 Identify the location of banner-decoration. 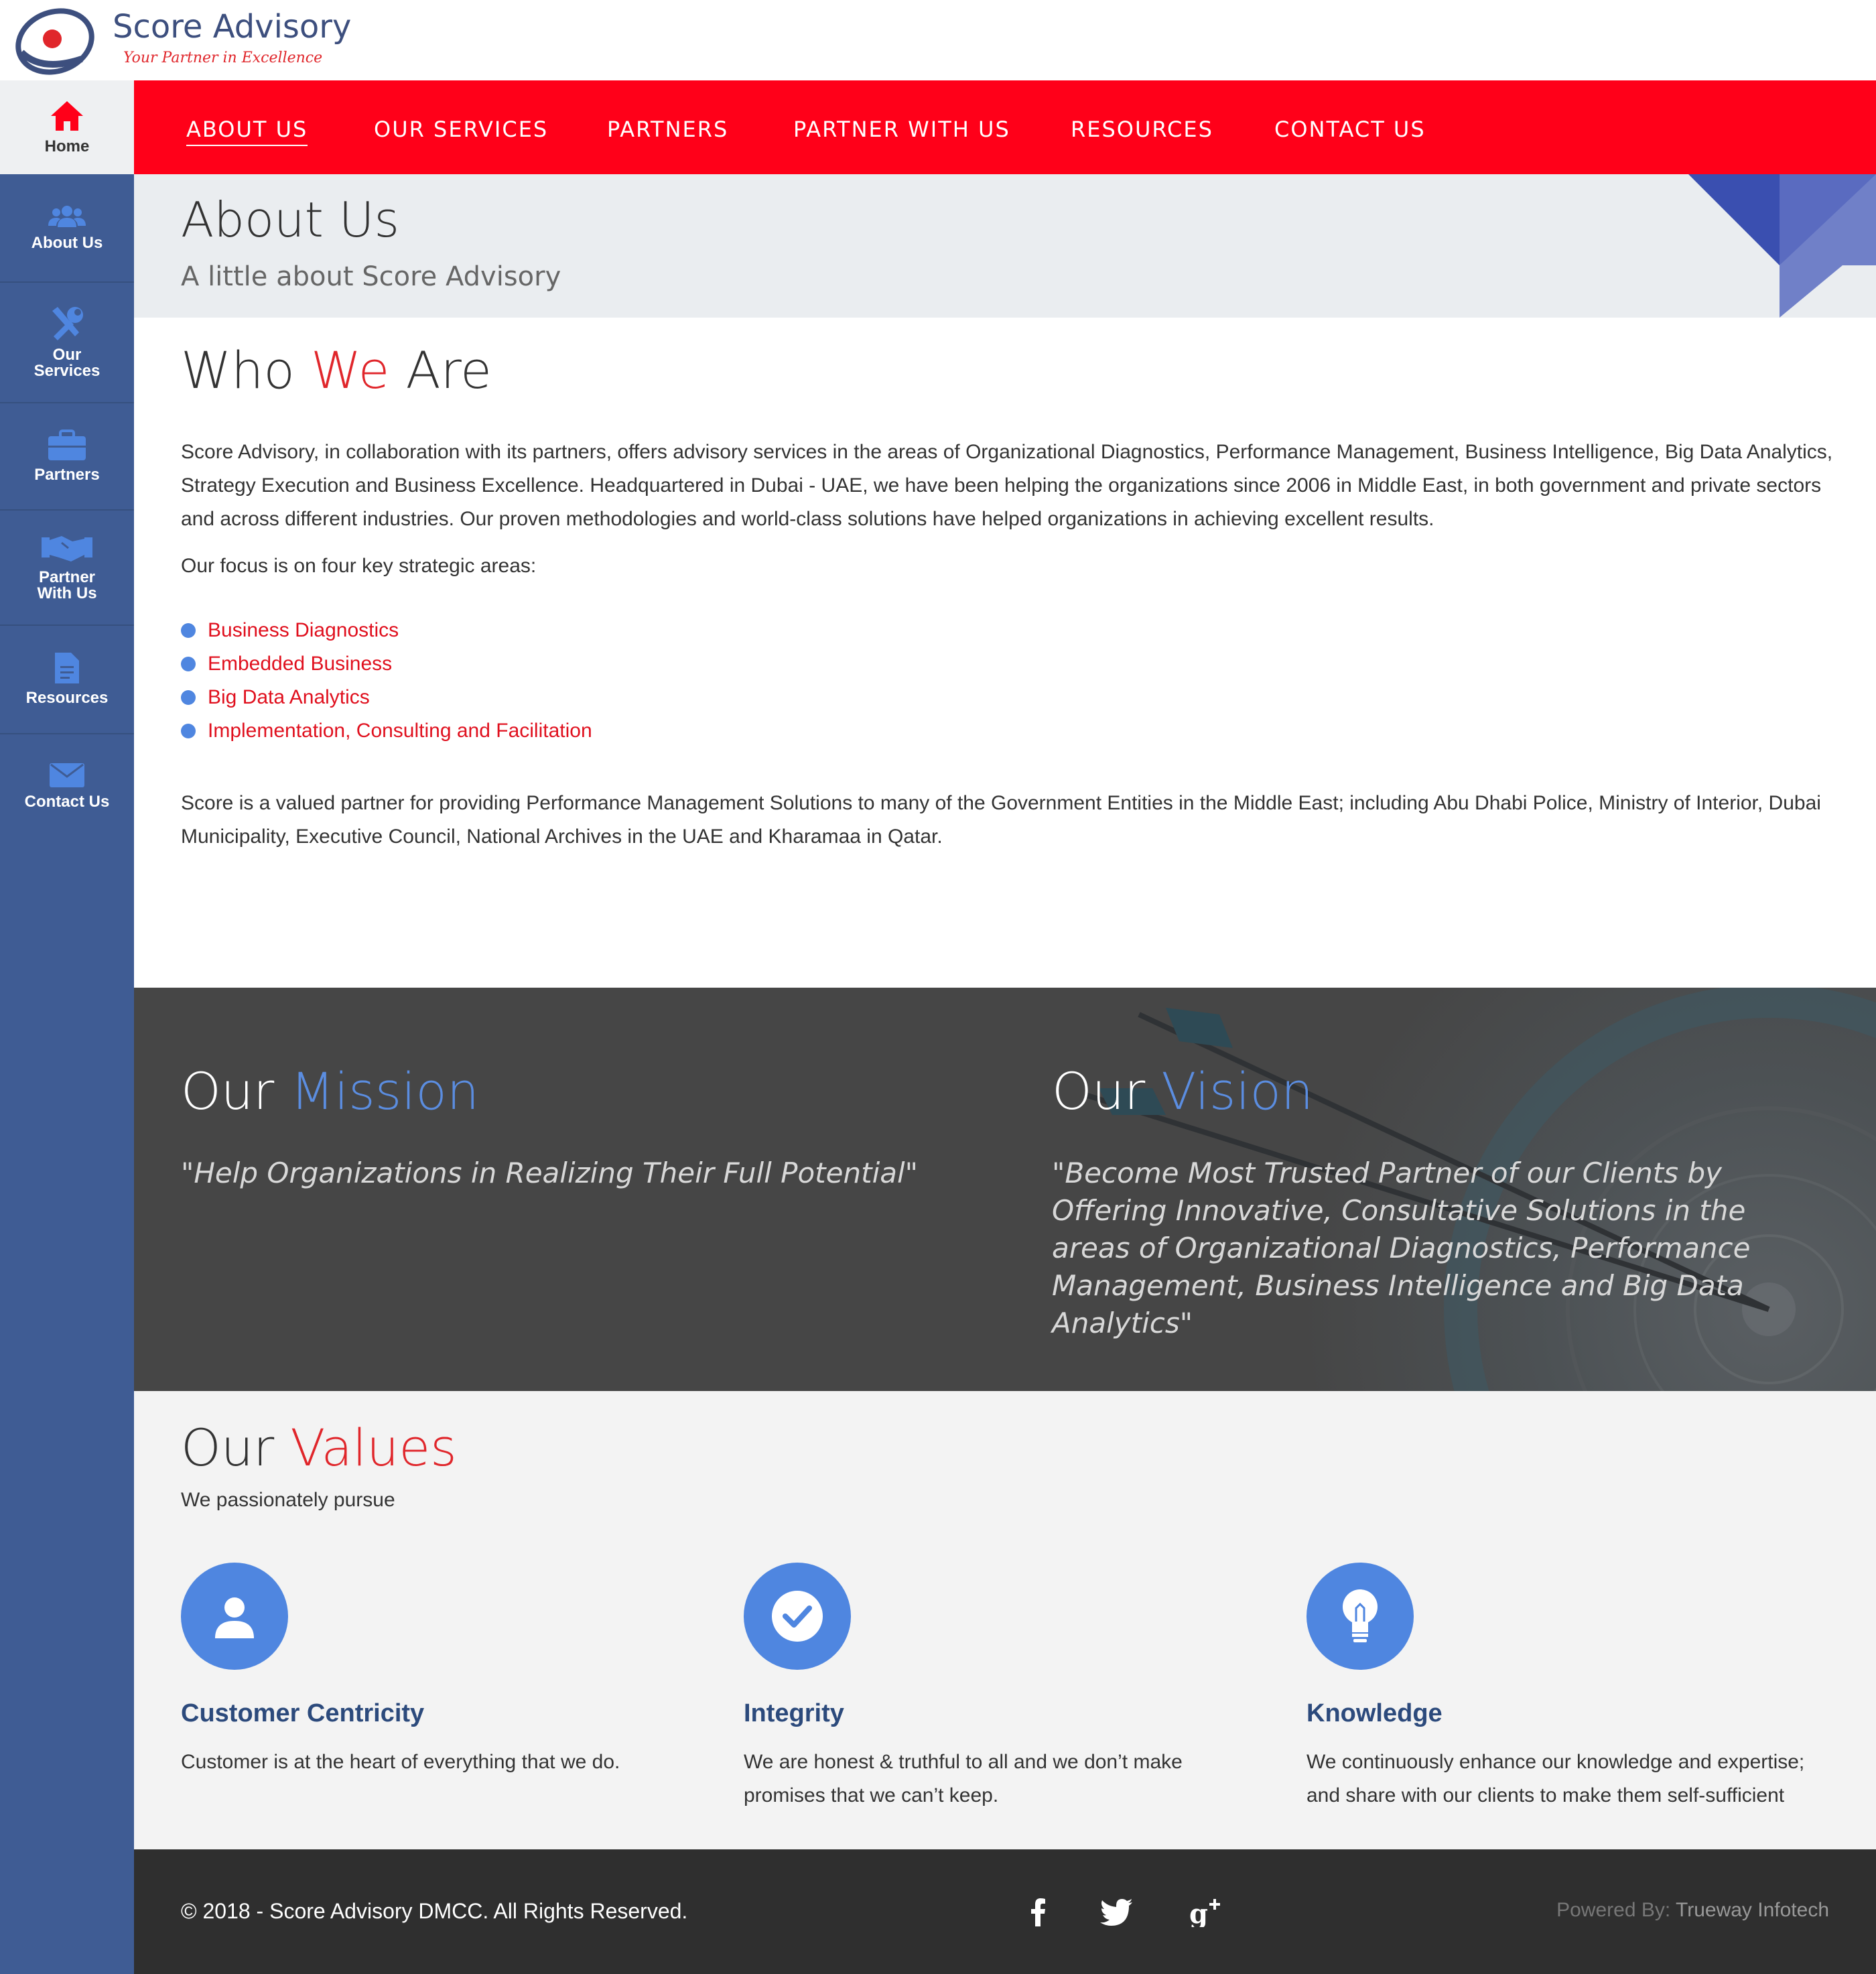
(1782, 246).